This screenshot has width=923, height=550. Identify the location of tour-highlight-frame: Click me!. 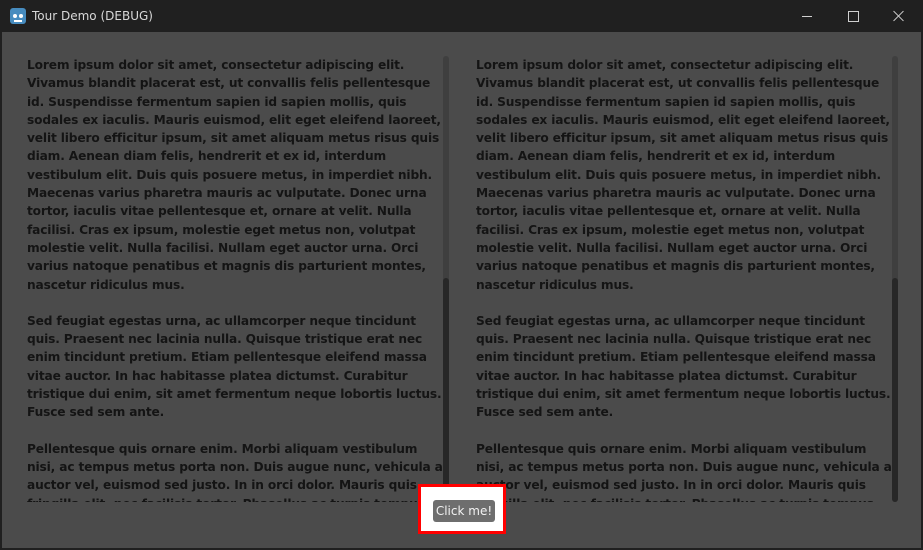
(462, 509).